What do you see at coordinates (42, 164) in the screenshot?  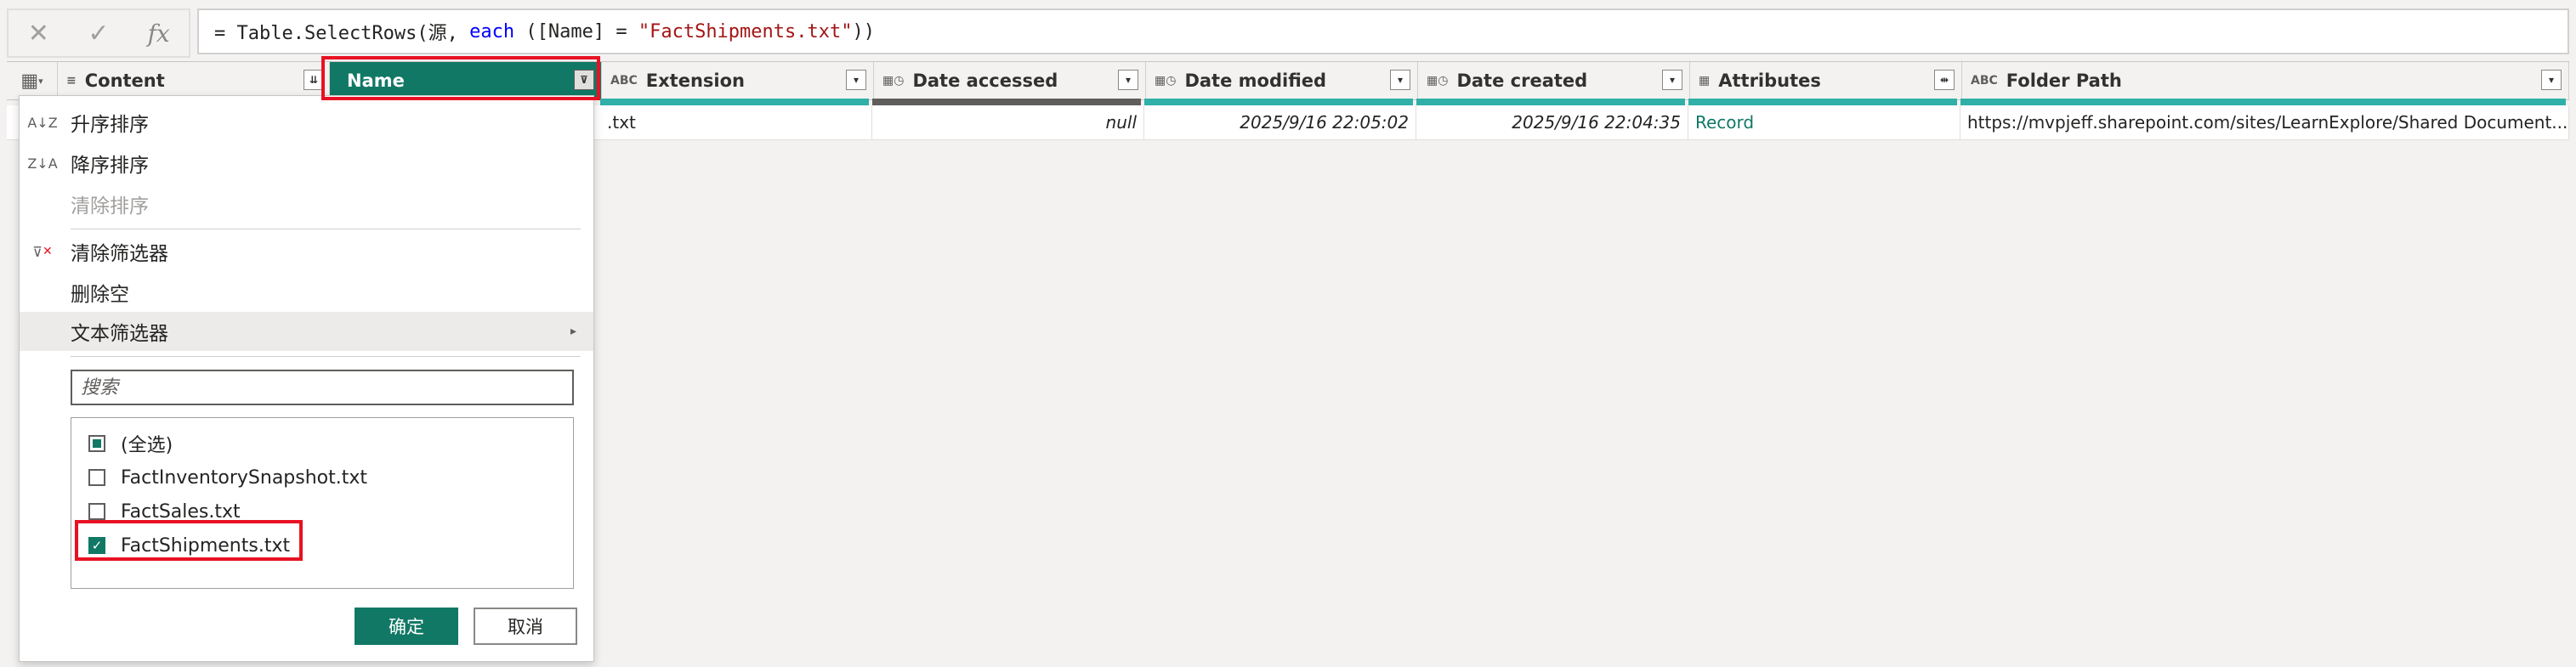 I see `sort-descending-icon: Z↓A` at bounding box center [42, 164].